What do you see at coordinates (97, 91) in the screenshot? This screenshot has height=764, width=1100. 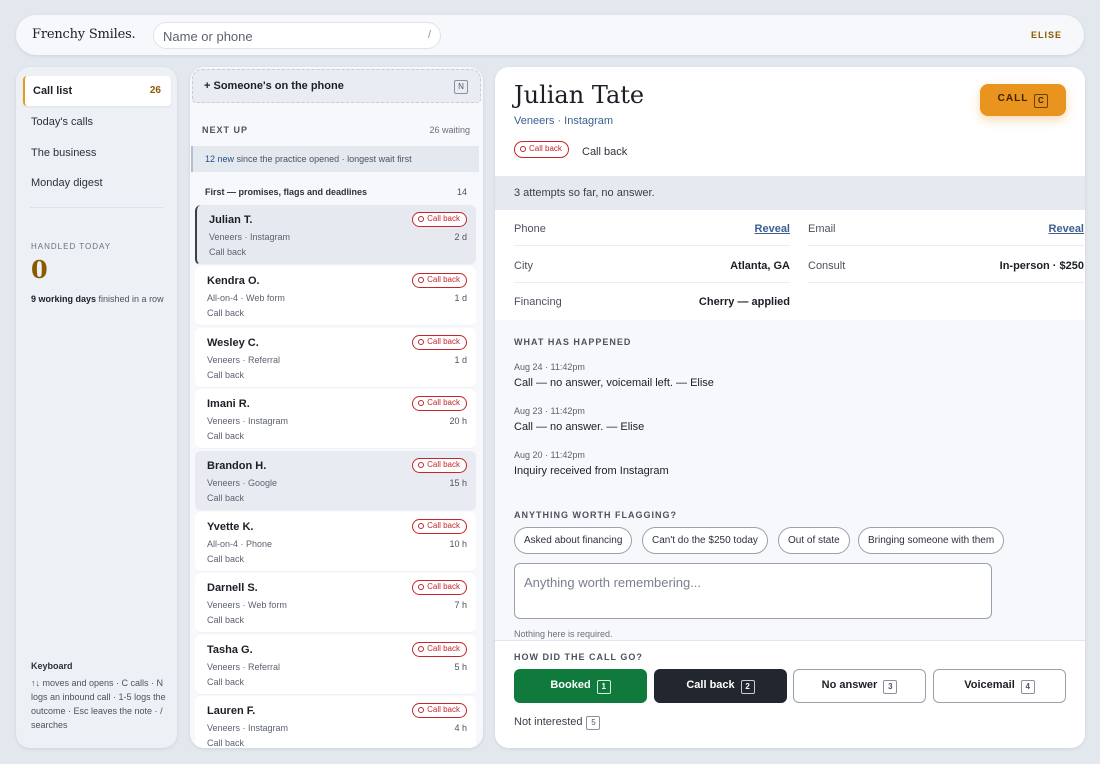 I see `sidebar-item-call-list: Call list 26` at bounding box center [97, 91].